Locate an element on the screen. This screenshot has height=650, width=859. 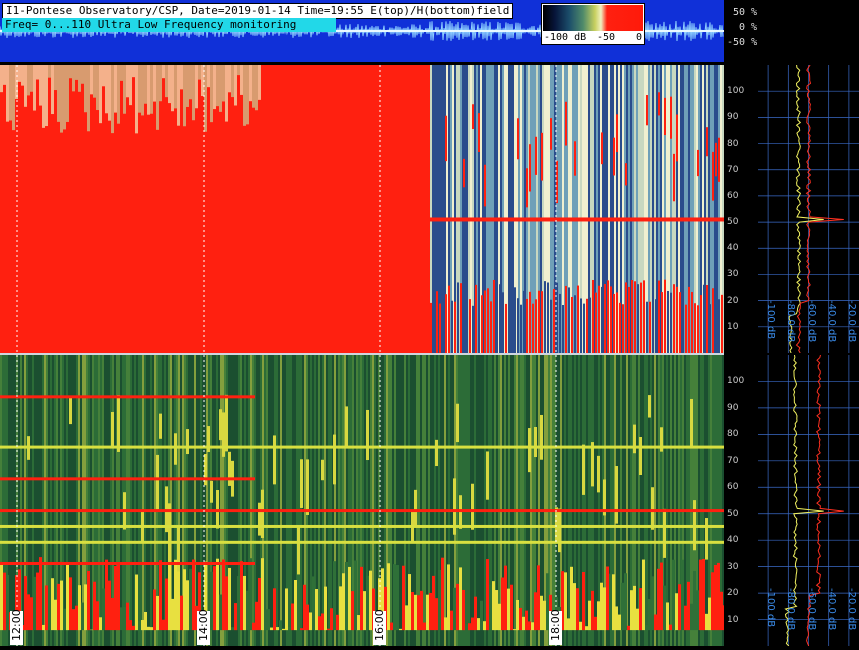
colorbar-gradient is located at coordinates (593, 18).